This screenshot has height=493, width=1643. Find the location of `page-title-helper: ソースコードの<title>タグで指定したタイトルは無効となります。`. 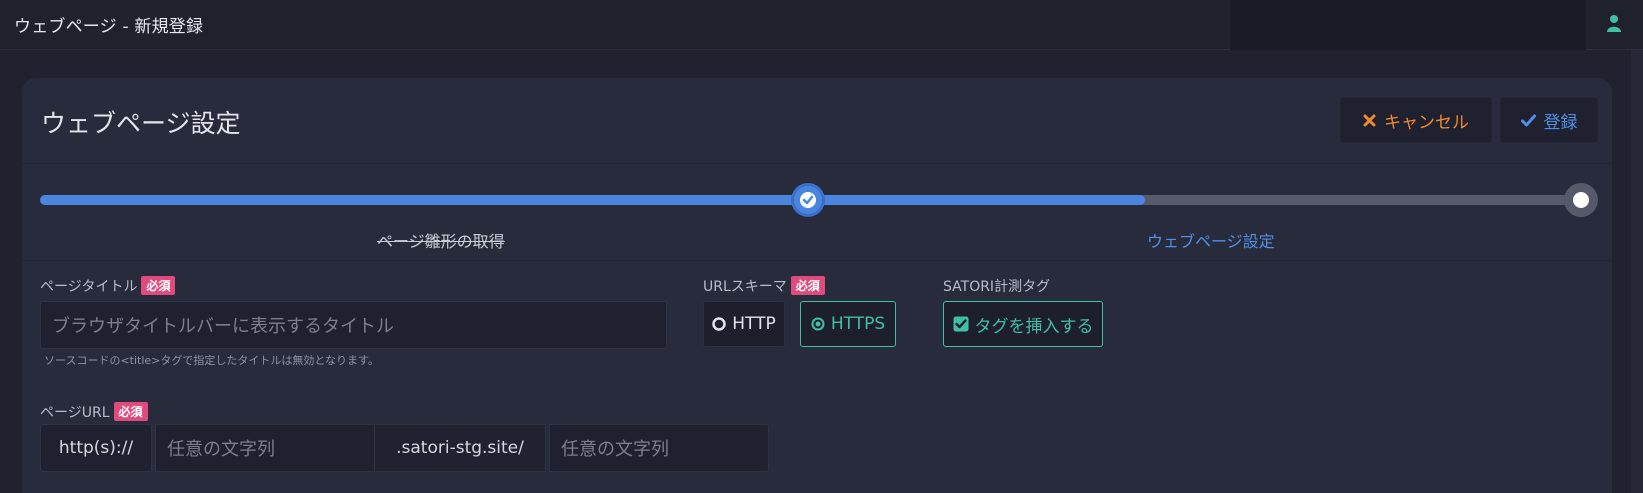

page-title-helper: ソースコードの<title>タグで指定したタイトルは無効となります。 is located at coordinates (211, 360).